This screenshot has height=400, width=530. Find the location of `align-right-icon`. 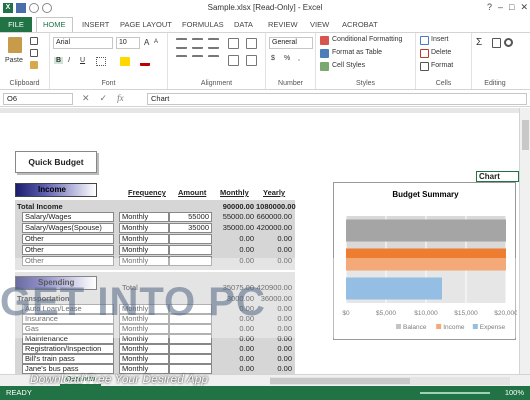

align-right-icon is located at coordinates (213, 60).